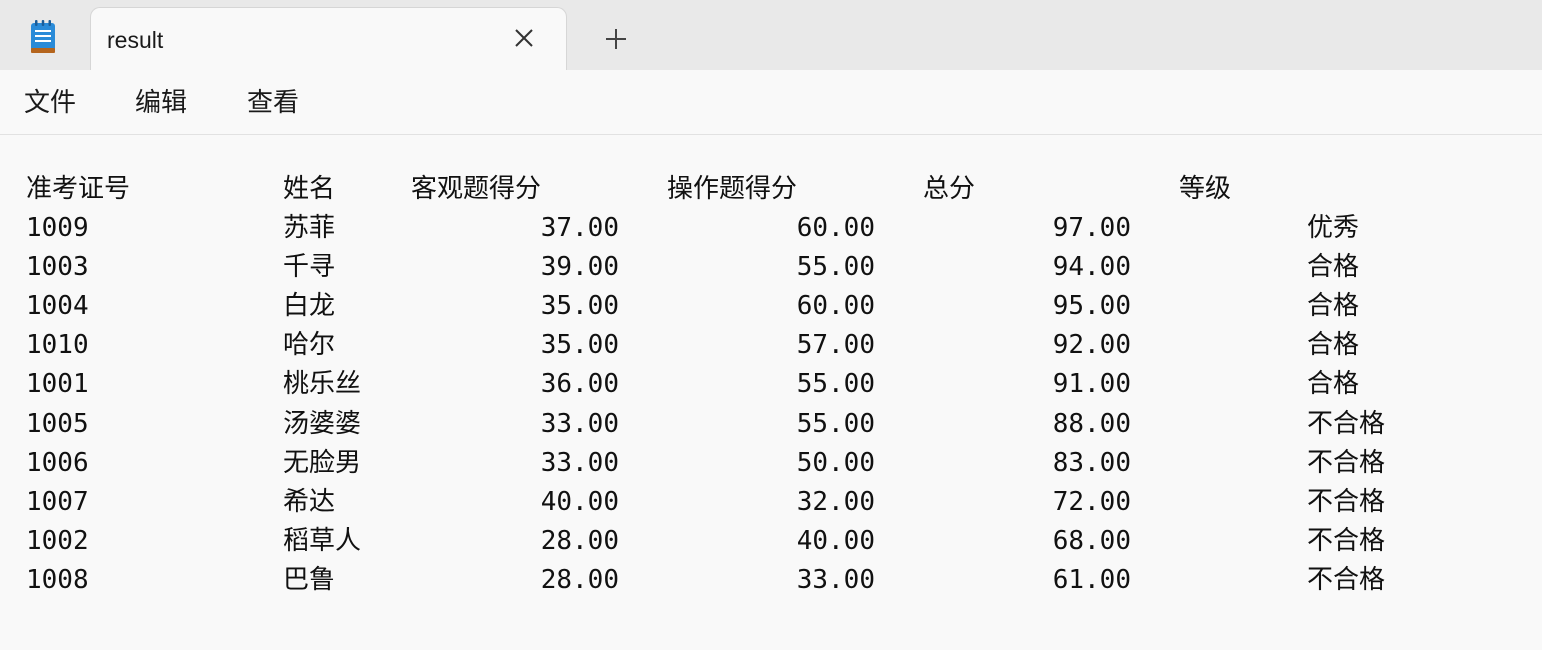 This screenshot has width=1542, height=650. What do you see at coordinates (135, 40) in the screenshot?
I see `tab-title: result` at bounding box center [135, 40].